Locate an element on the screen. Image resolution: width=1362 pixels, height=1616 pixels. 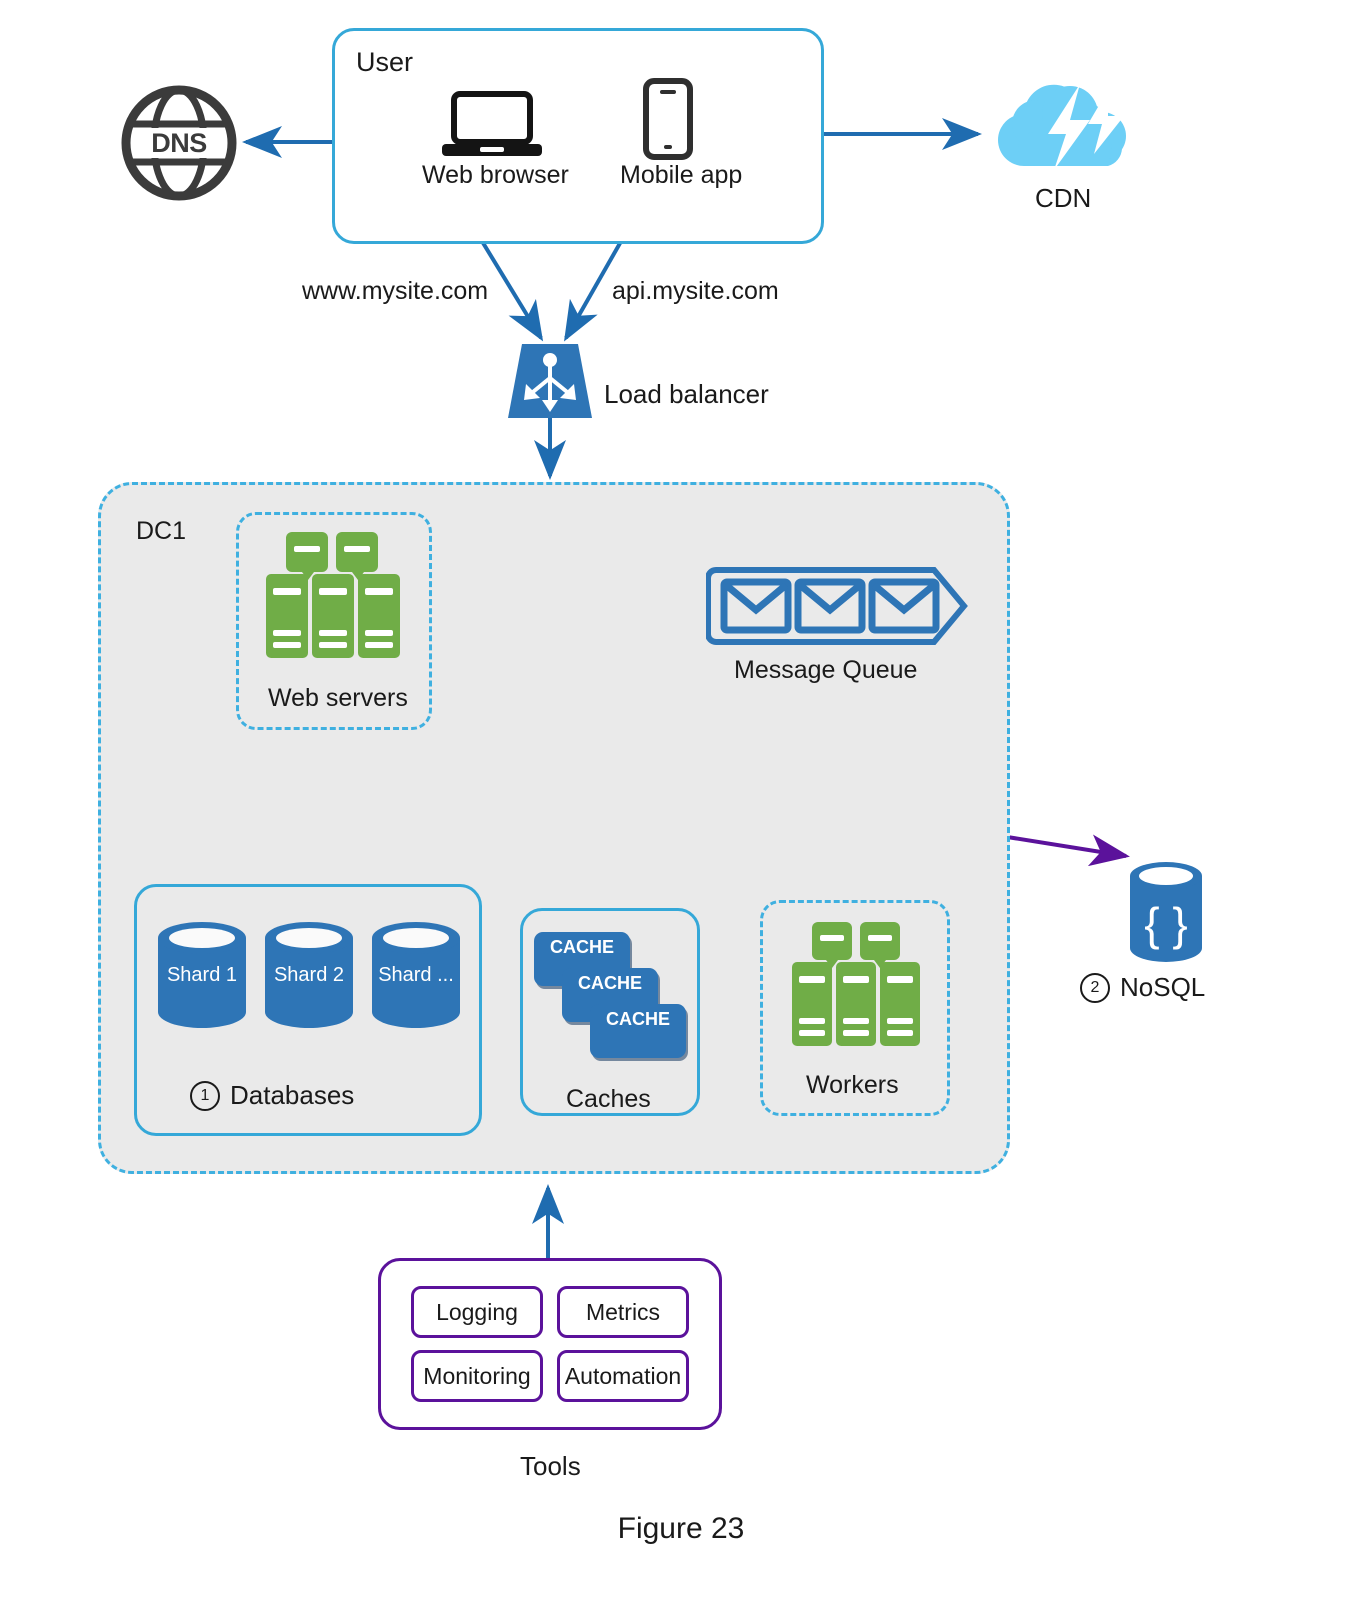
cdn-label: CDN is located at coordinates (1063, 198).